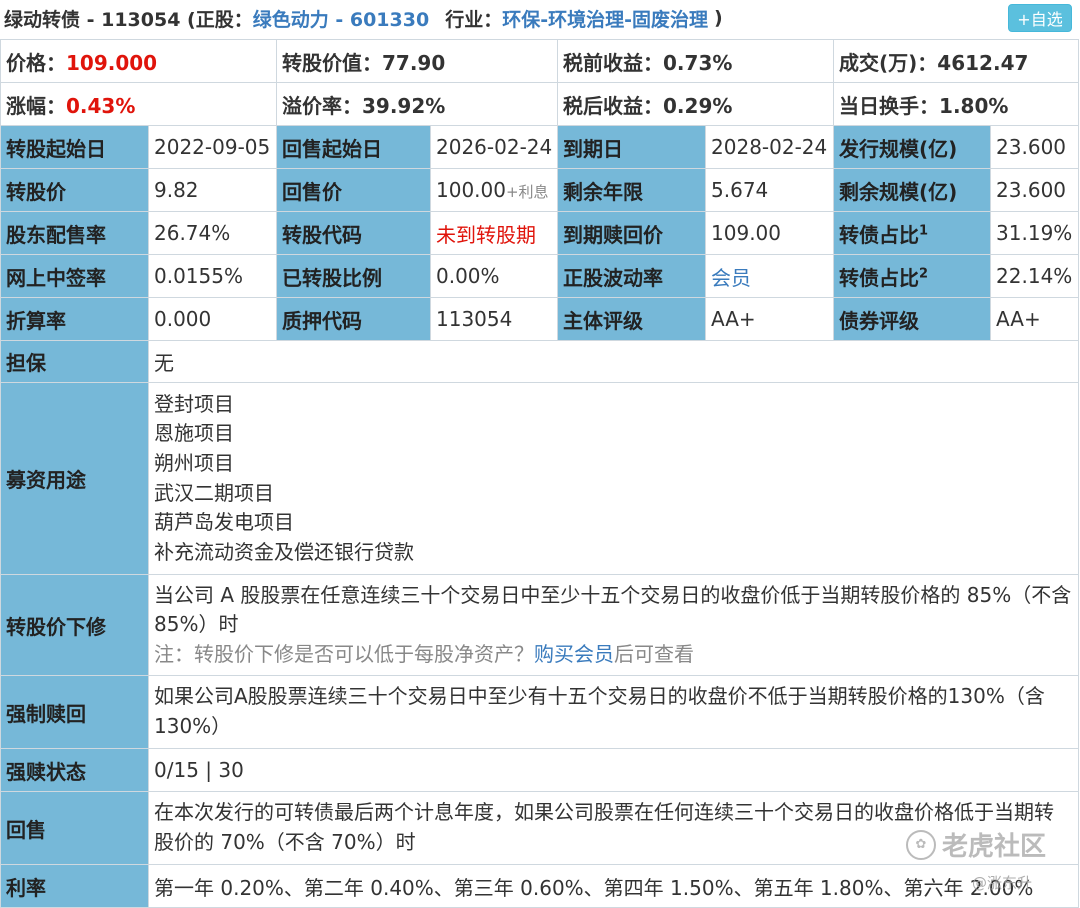 This screenshot has height=908, width=1080. What do you see at coordinates (1035, 147) in the screenshot?
I see `value-issue-size: 23.600` at bounding box center [1035, 147].